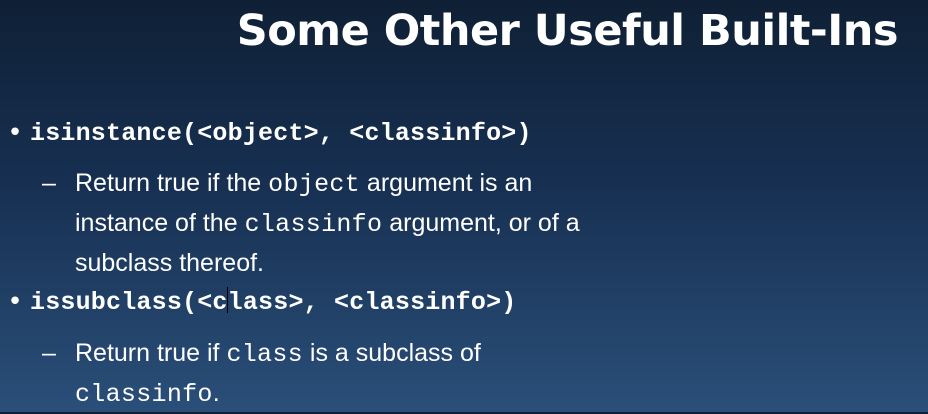 The height and width of the screenshot is (414, 928). I want to click on slide-title: Some Other Useful Built-Ins, so click(567, 31).